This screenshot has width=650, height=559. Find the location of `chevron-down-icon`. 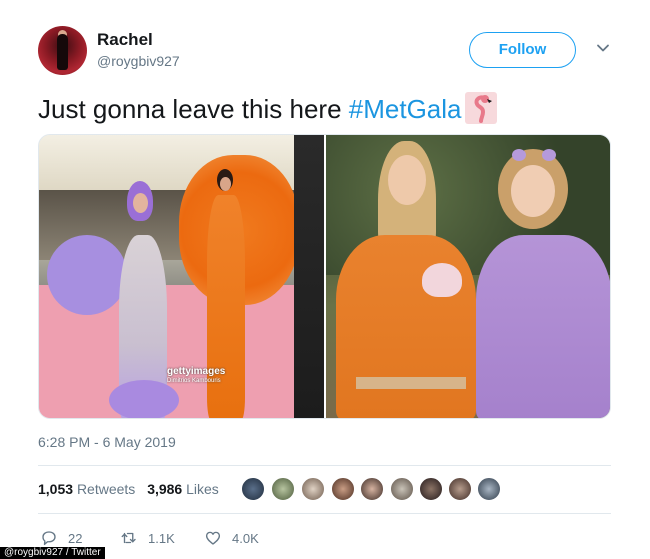

chevron-down-icon is located at coordinates (603, 48).